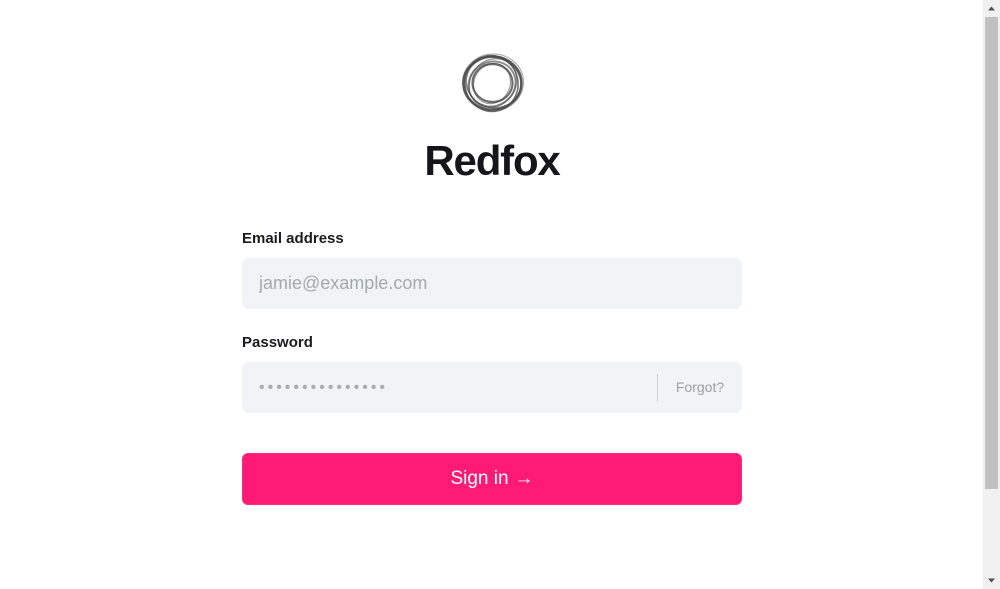  I want to click on email-input, so click(492, 283).